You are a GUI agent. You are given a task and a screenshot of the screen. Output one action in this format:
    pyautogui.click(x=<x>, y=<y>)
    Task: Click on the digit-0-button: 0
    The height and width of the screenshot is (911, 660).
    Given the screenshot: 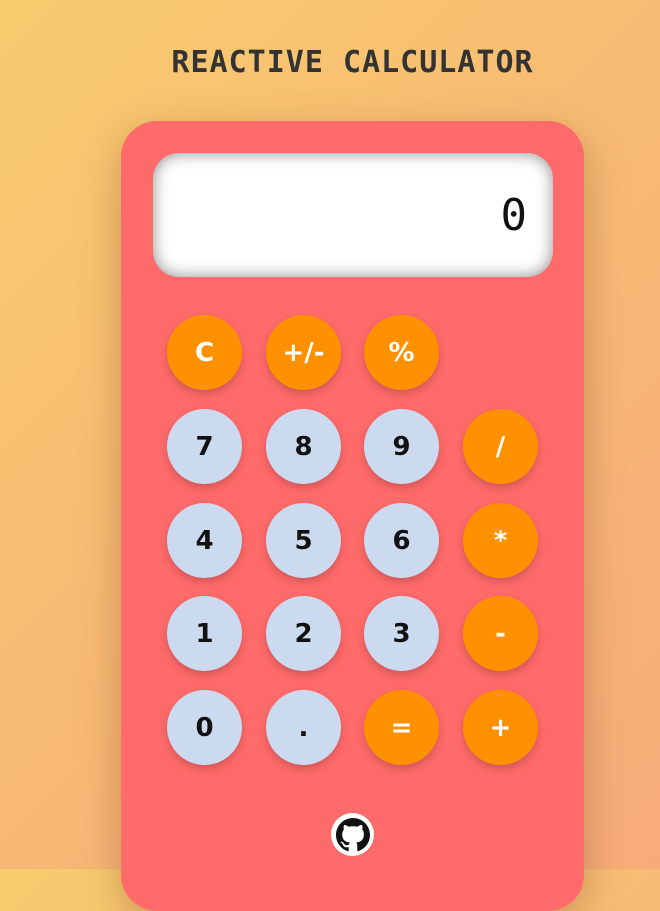 What is the action you would take?
    pyautogui.click(x=204, y=727)
    